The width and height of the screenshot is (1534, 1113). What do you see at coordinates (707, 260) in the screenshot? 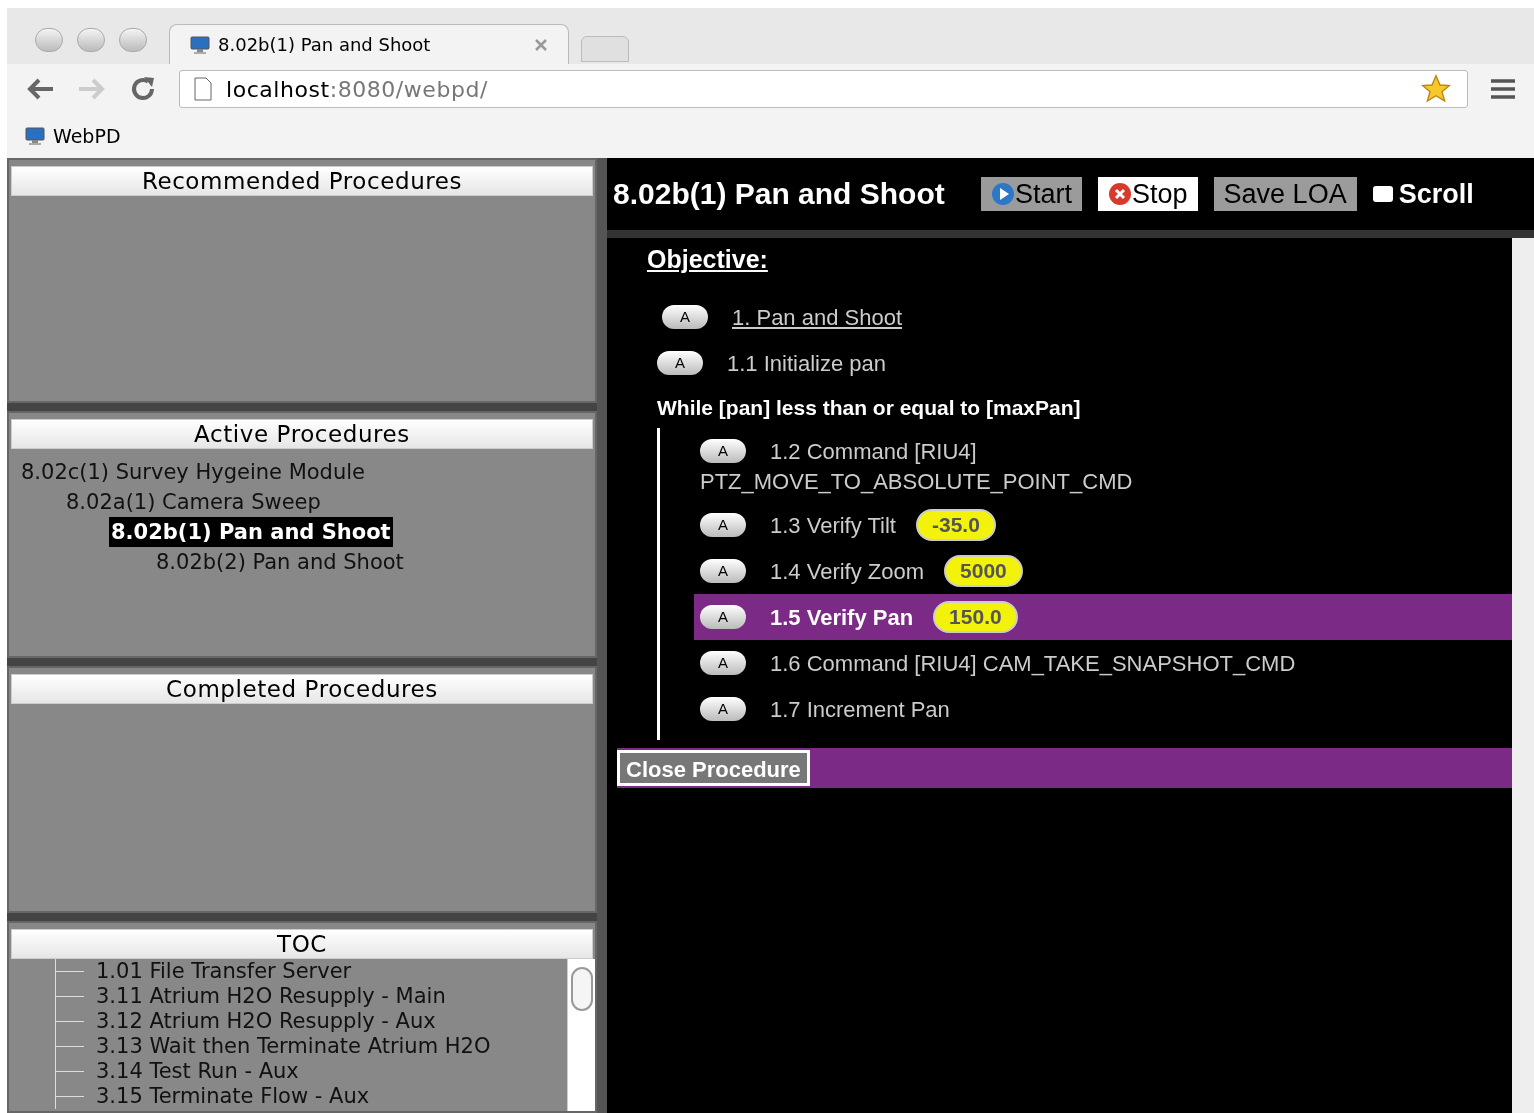
I see `objective-heading: Objective:` at bounding box center [707, 260].